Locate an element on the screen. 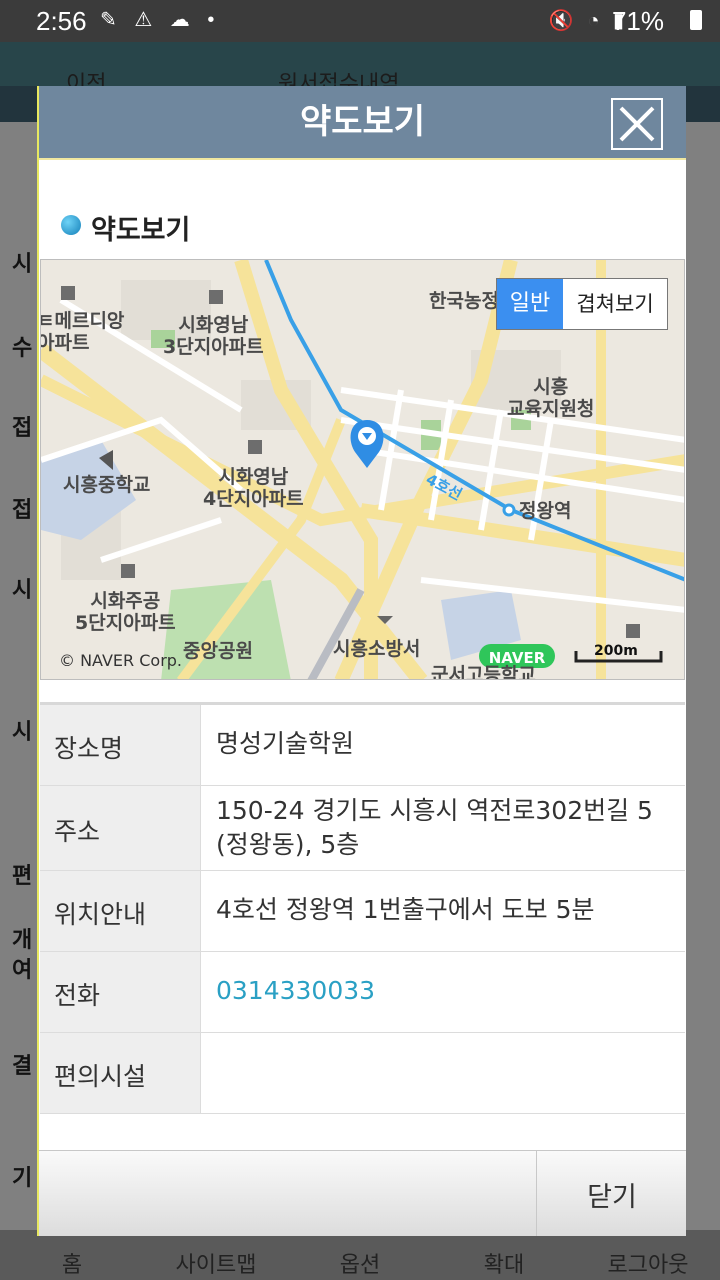  table-row: 전화 0314330033 is located at coordinates (362, 992).